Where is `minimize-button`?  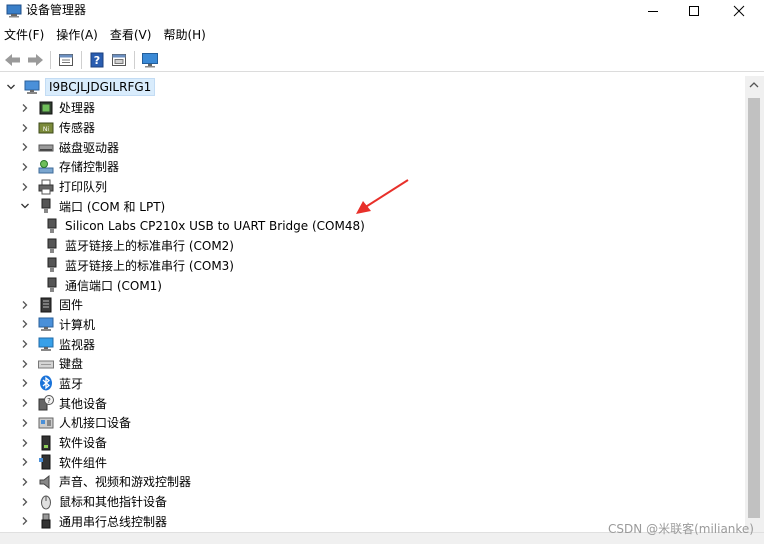
minimize-button is located at coordinates (653, 11).